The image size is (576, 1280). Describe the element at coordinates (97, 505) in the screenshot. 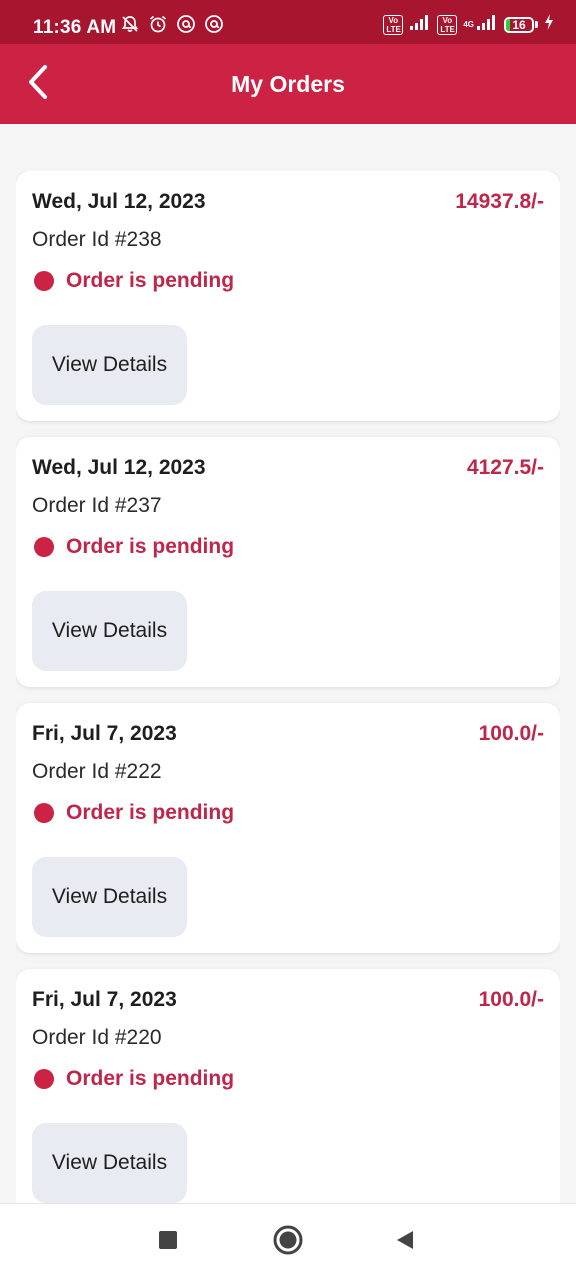

I see `order-id: Order Id #237` at that location.